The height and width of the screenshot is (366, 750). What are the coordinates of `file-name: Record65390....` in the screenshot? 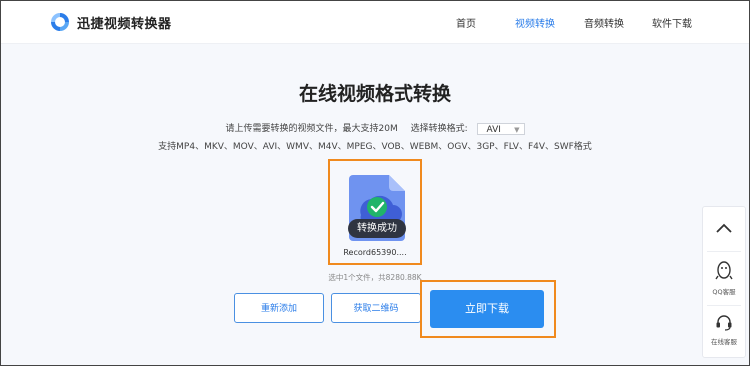 It's located at (375, 252).